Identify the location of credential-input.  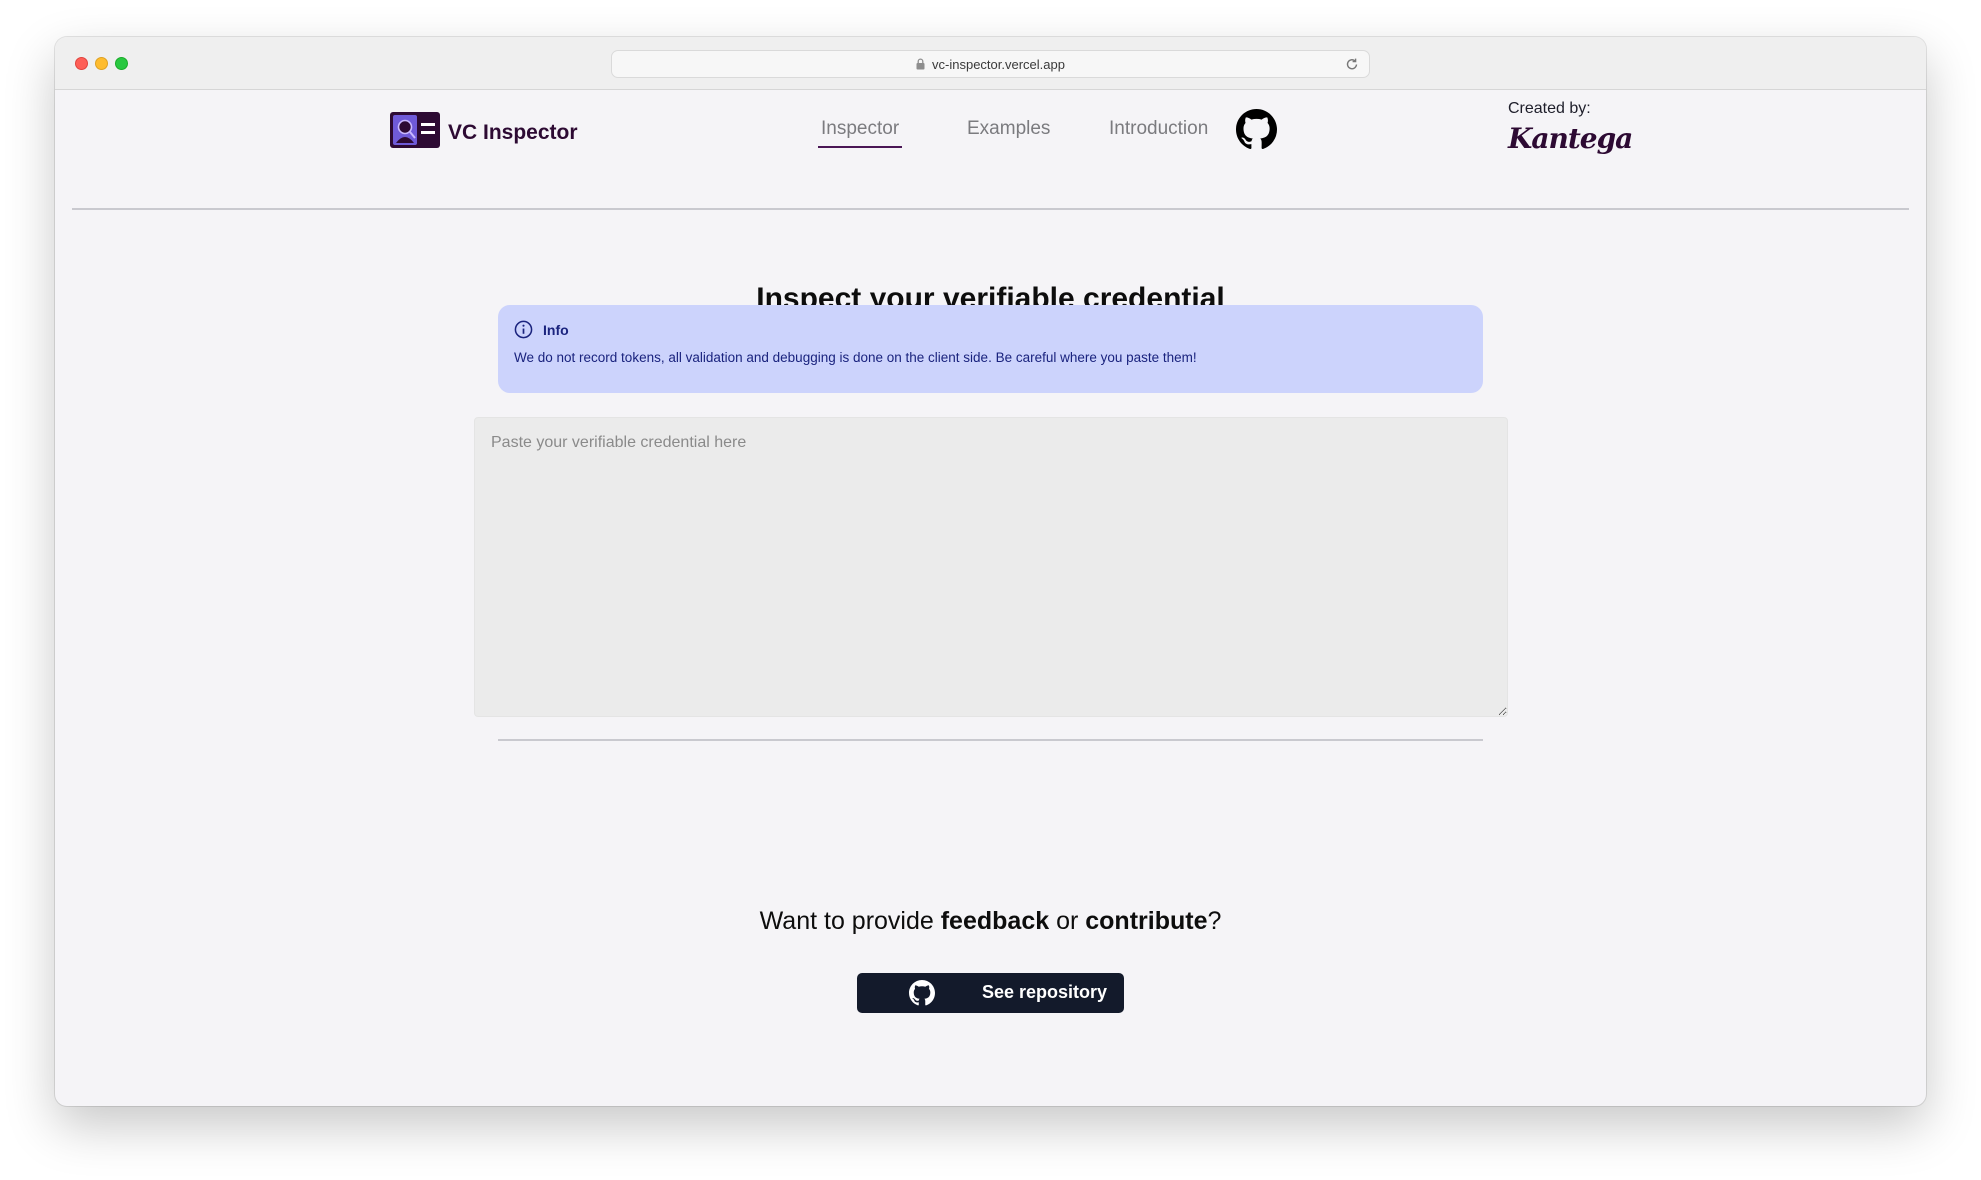
(991, 567).